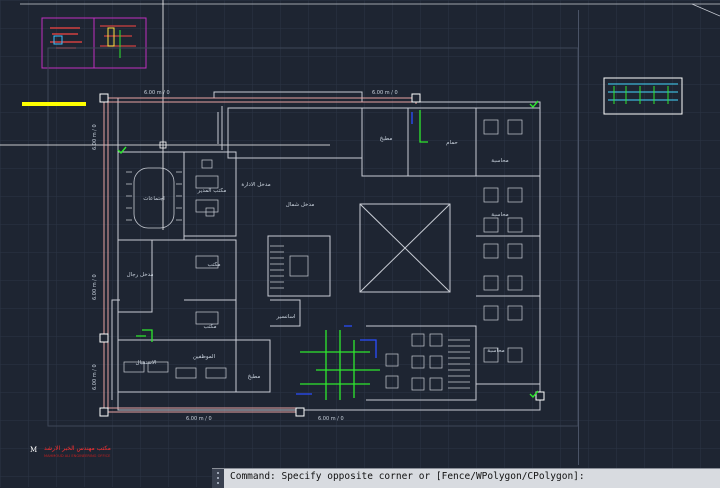  I want to click on label-elevator: اسانسير, so click(286, 317).